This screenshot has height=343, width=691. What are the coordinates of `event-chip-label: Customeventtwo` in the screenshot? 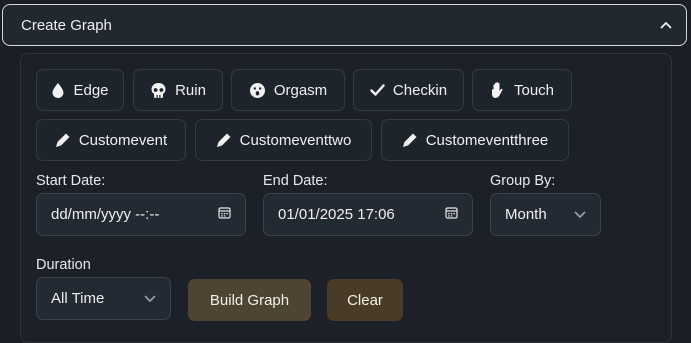 It's located at (295, 140).